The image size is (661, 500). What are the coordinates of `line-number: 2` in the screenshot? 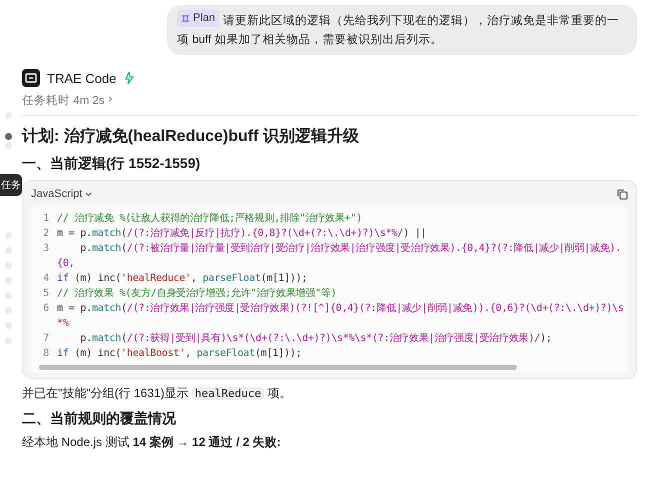 It's located at (46, 234).